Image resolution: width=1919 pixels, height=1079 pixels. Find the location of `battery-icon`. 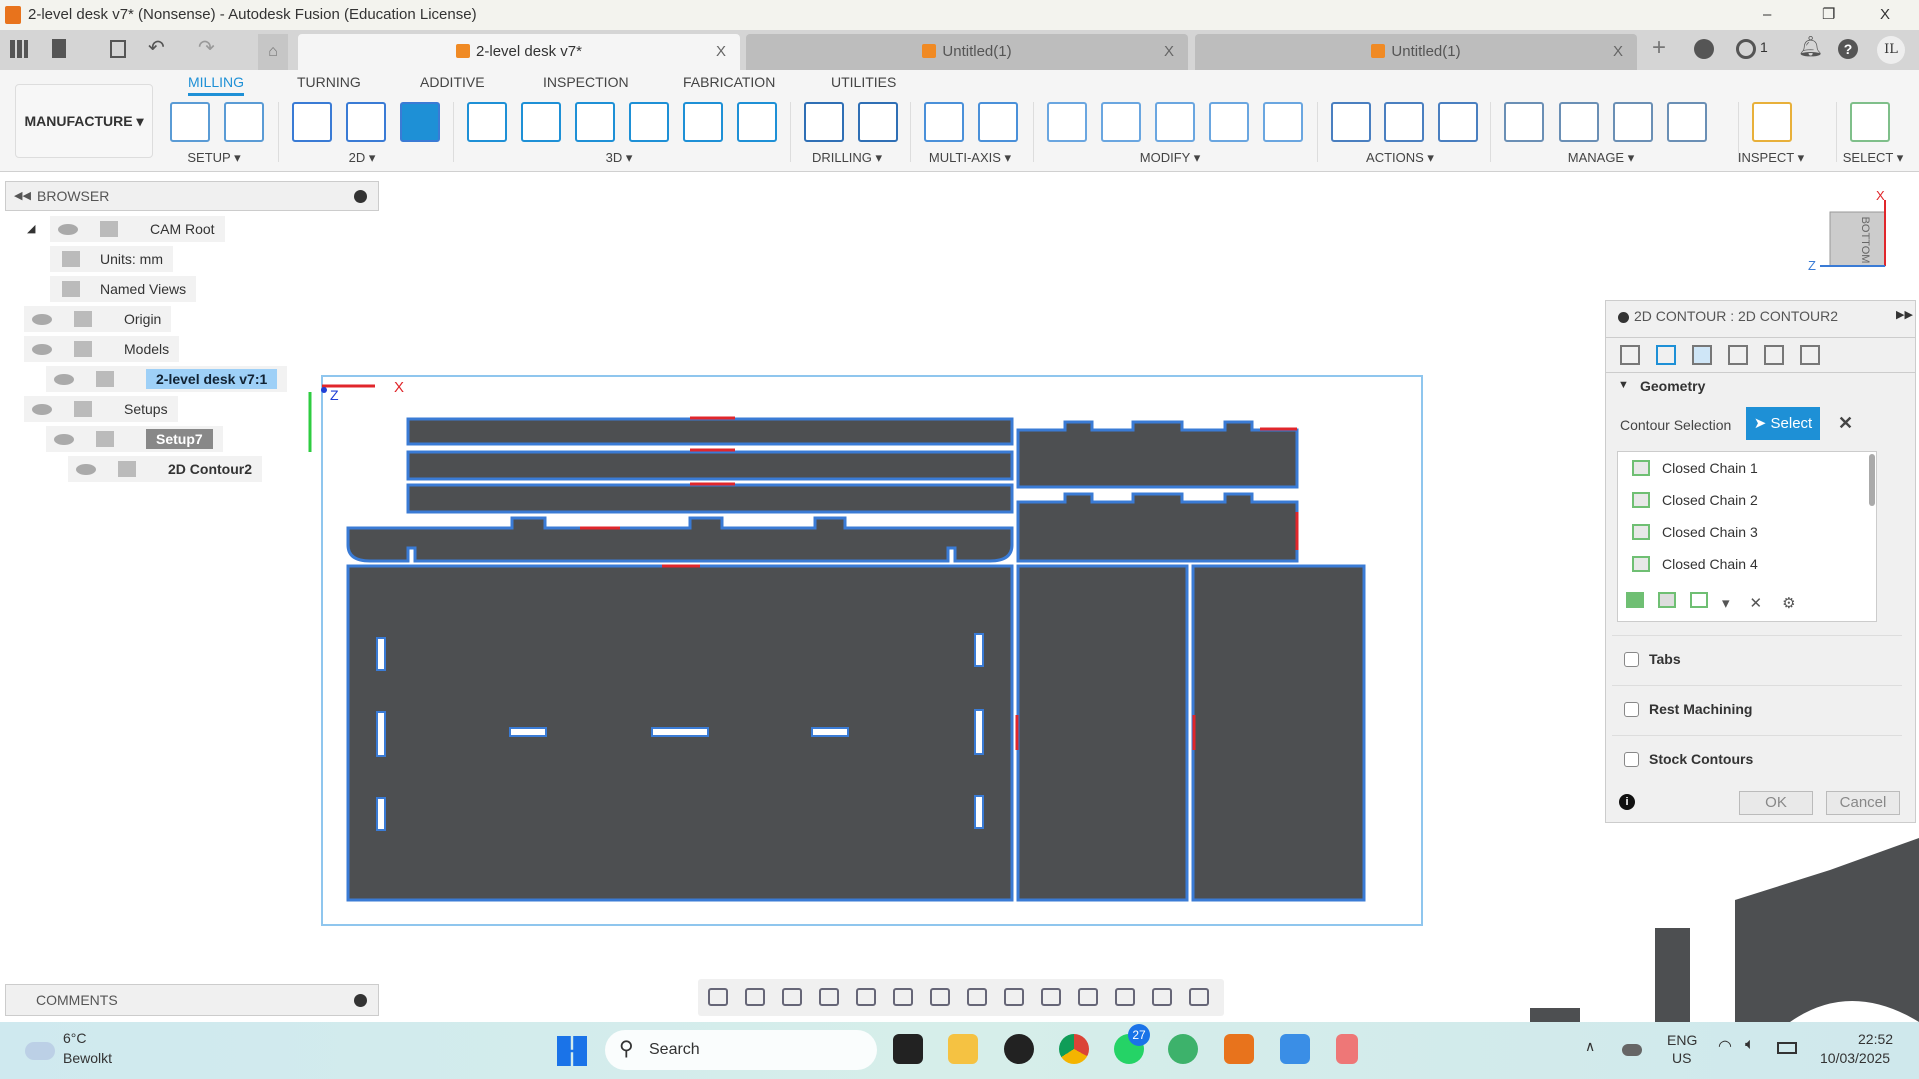

battery-icon is located at coordinates (1787, 1048).